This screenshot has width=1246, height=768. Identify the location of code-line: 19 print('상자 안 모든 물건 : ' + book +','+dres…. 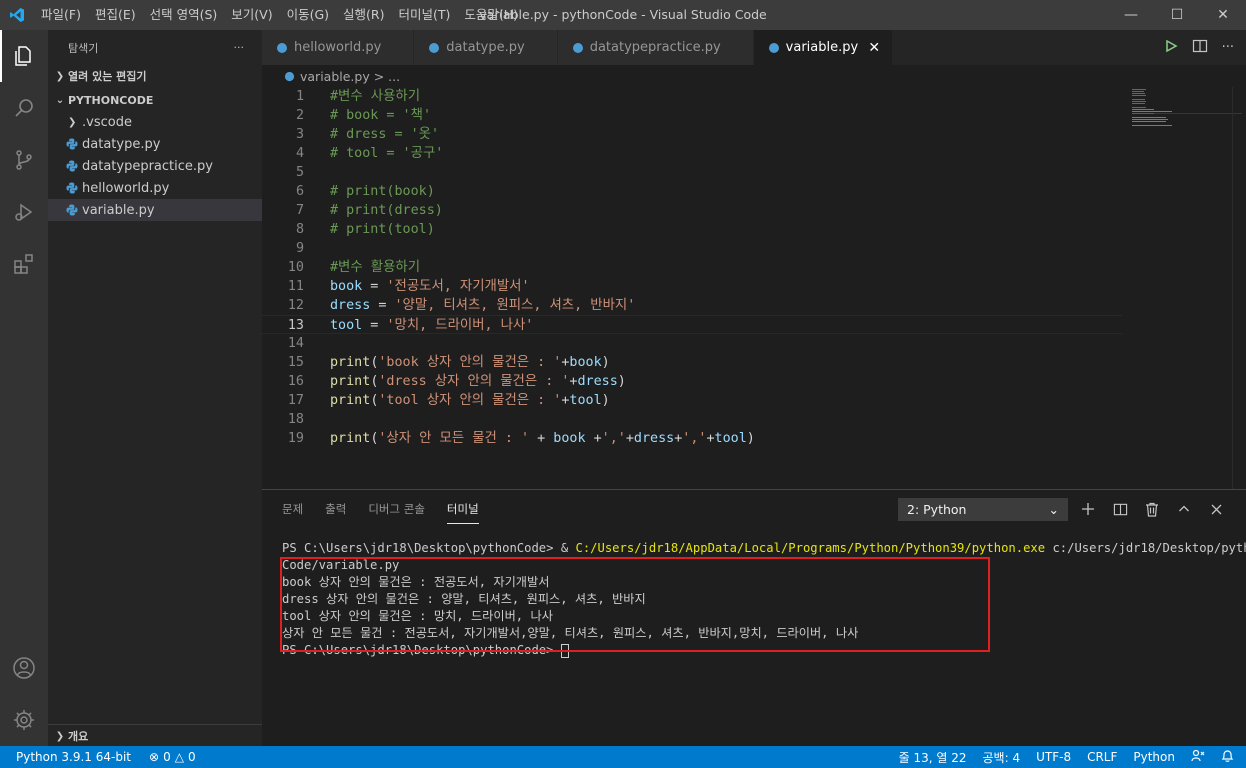
(521, 438).